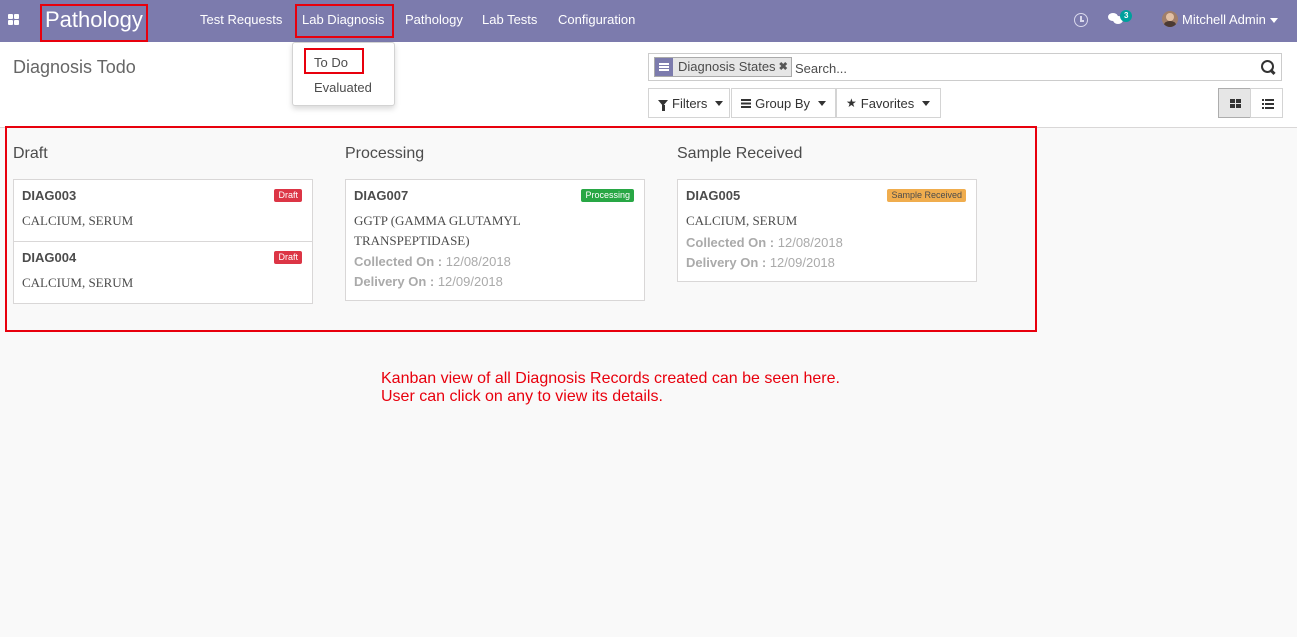  What do you see at coordinates (851, 103) in the screenshot?
I see `star-icon: ★` at bounding box center [851, 103].